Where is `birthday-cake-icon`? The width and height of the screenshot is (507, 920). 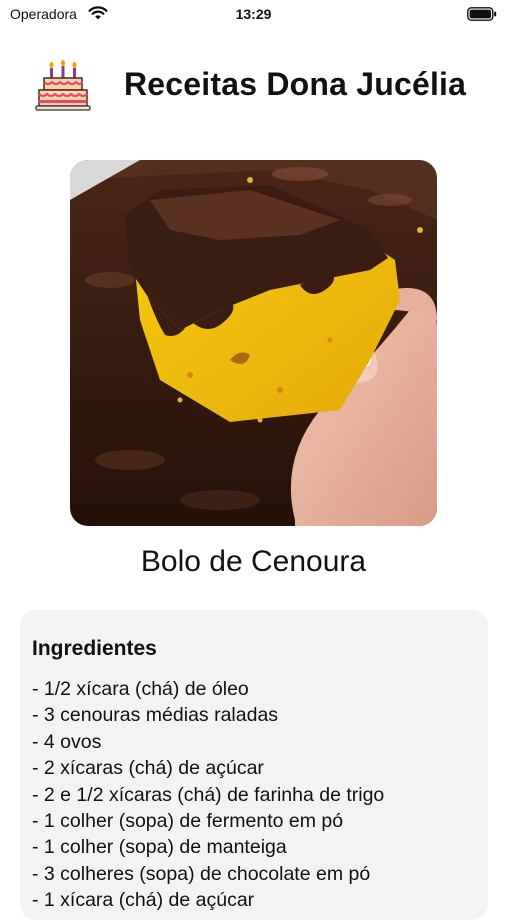 birthday-cake-icon is located at coordinates (63, 85).